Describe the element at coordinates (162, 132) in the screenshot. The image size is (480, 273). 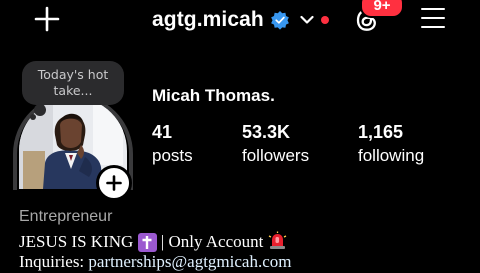
I see `stat-value: 41` at that location.